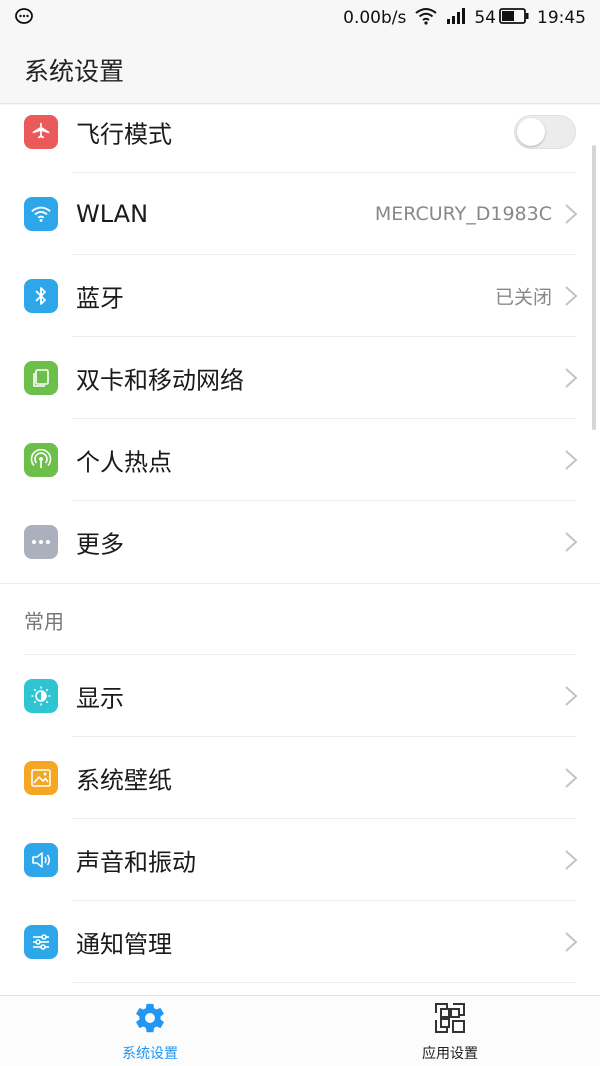 The image size is (600, 1066). Describe the element at coordinates (523, 297) in the screenshot. I see `bluetooth-status: 已关闭` at that location.